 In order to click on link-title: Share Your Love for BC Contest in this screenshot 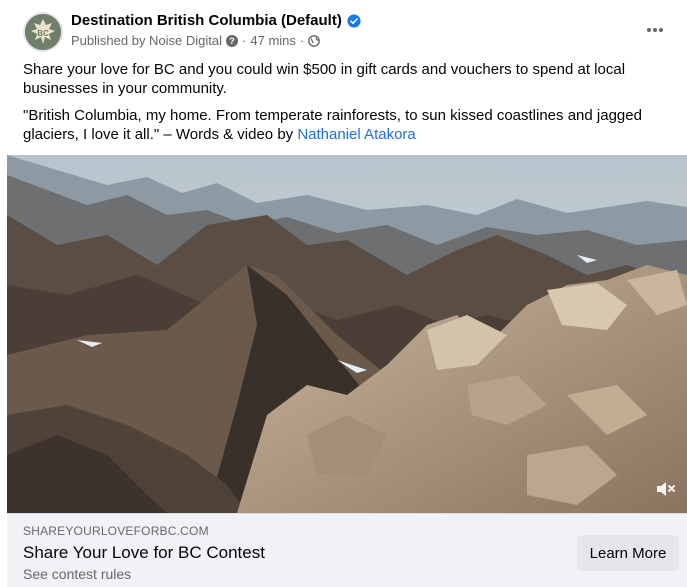, I will do `click(144, 553)`.